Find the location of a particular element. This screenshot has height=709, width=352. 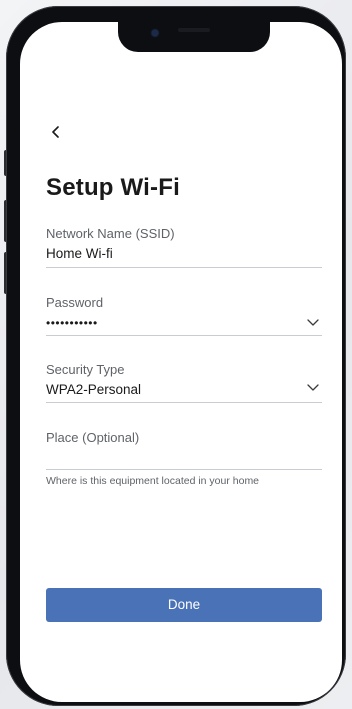

password-field: Password ••••••••••• is located at coordinates (184, 316).